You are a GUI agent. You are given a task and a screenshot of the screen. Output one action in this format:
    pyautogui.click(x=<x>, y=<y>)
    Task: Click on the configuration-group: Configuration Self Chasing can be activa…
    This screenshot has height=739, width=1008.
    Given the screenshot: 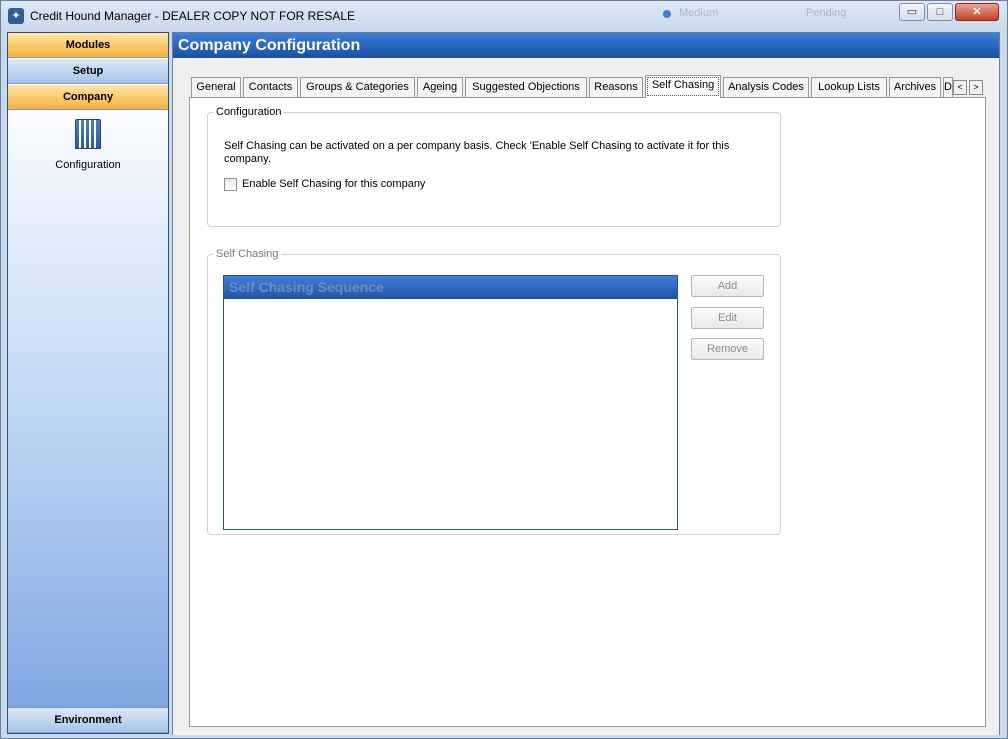 What is the action you would take?
    pyautogui.click(x=494, y=166)
    